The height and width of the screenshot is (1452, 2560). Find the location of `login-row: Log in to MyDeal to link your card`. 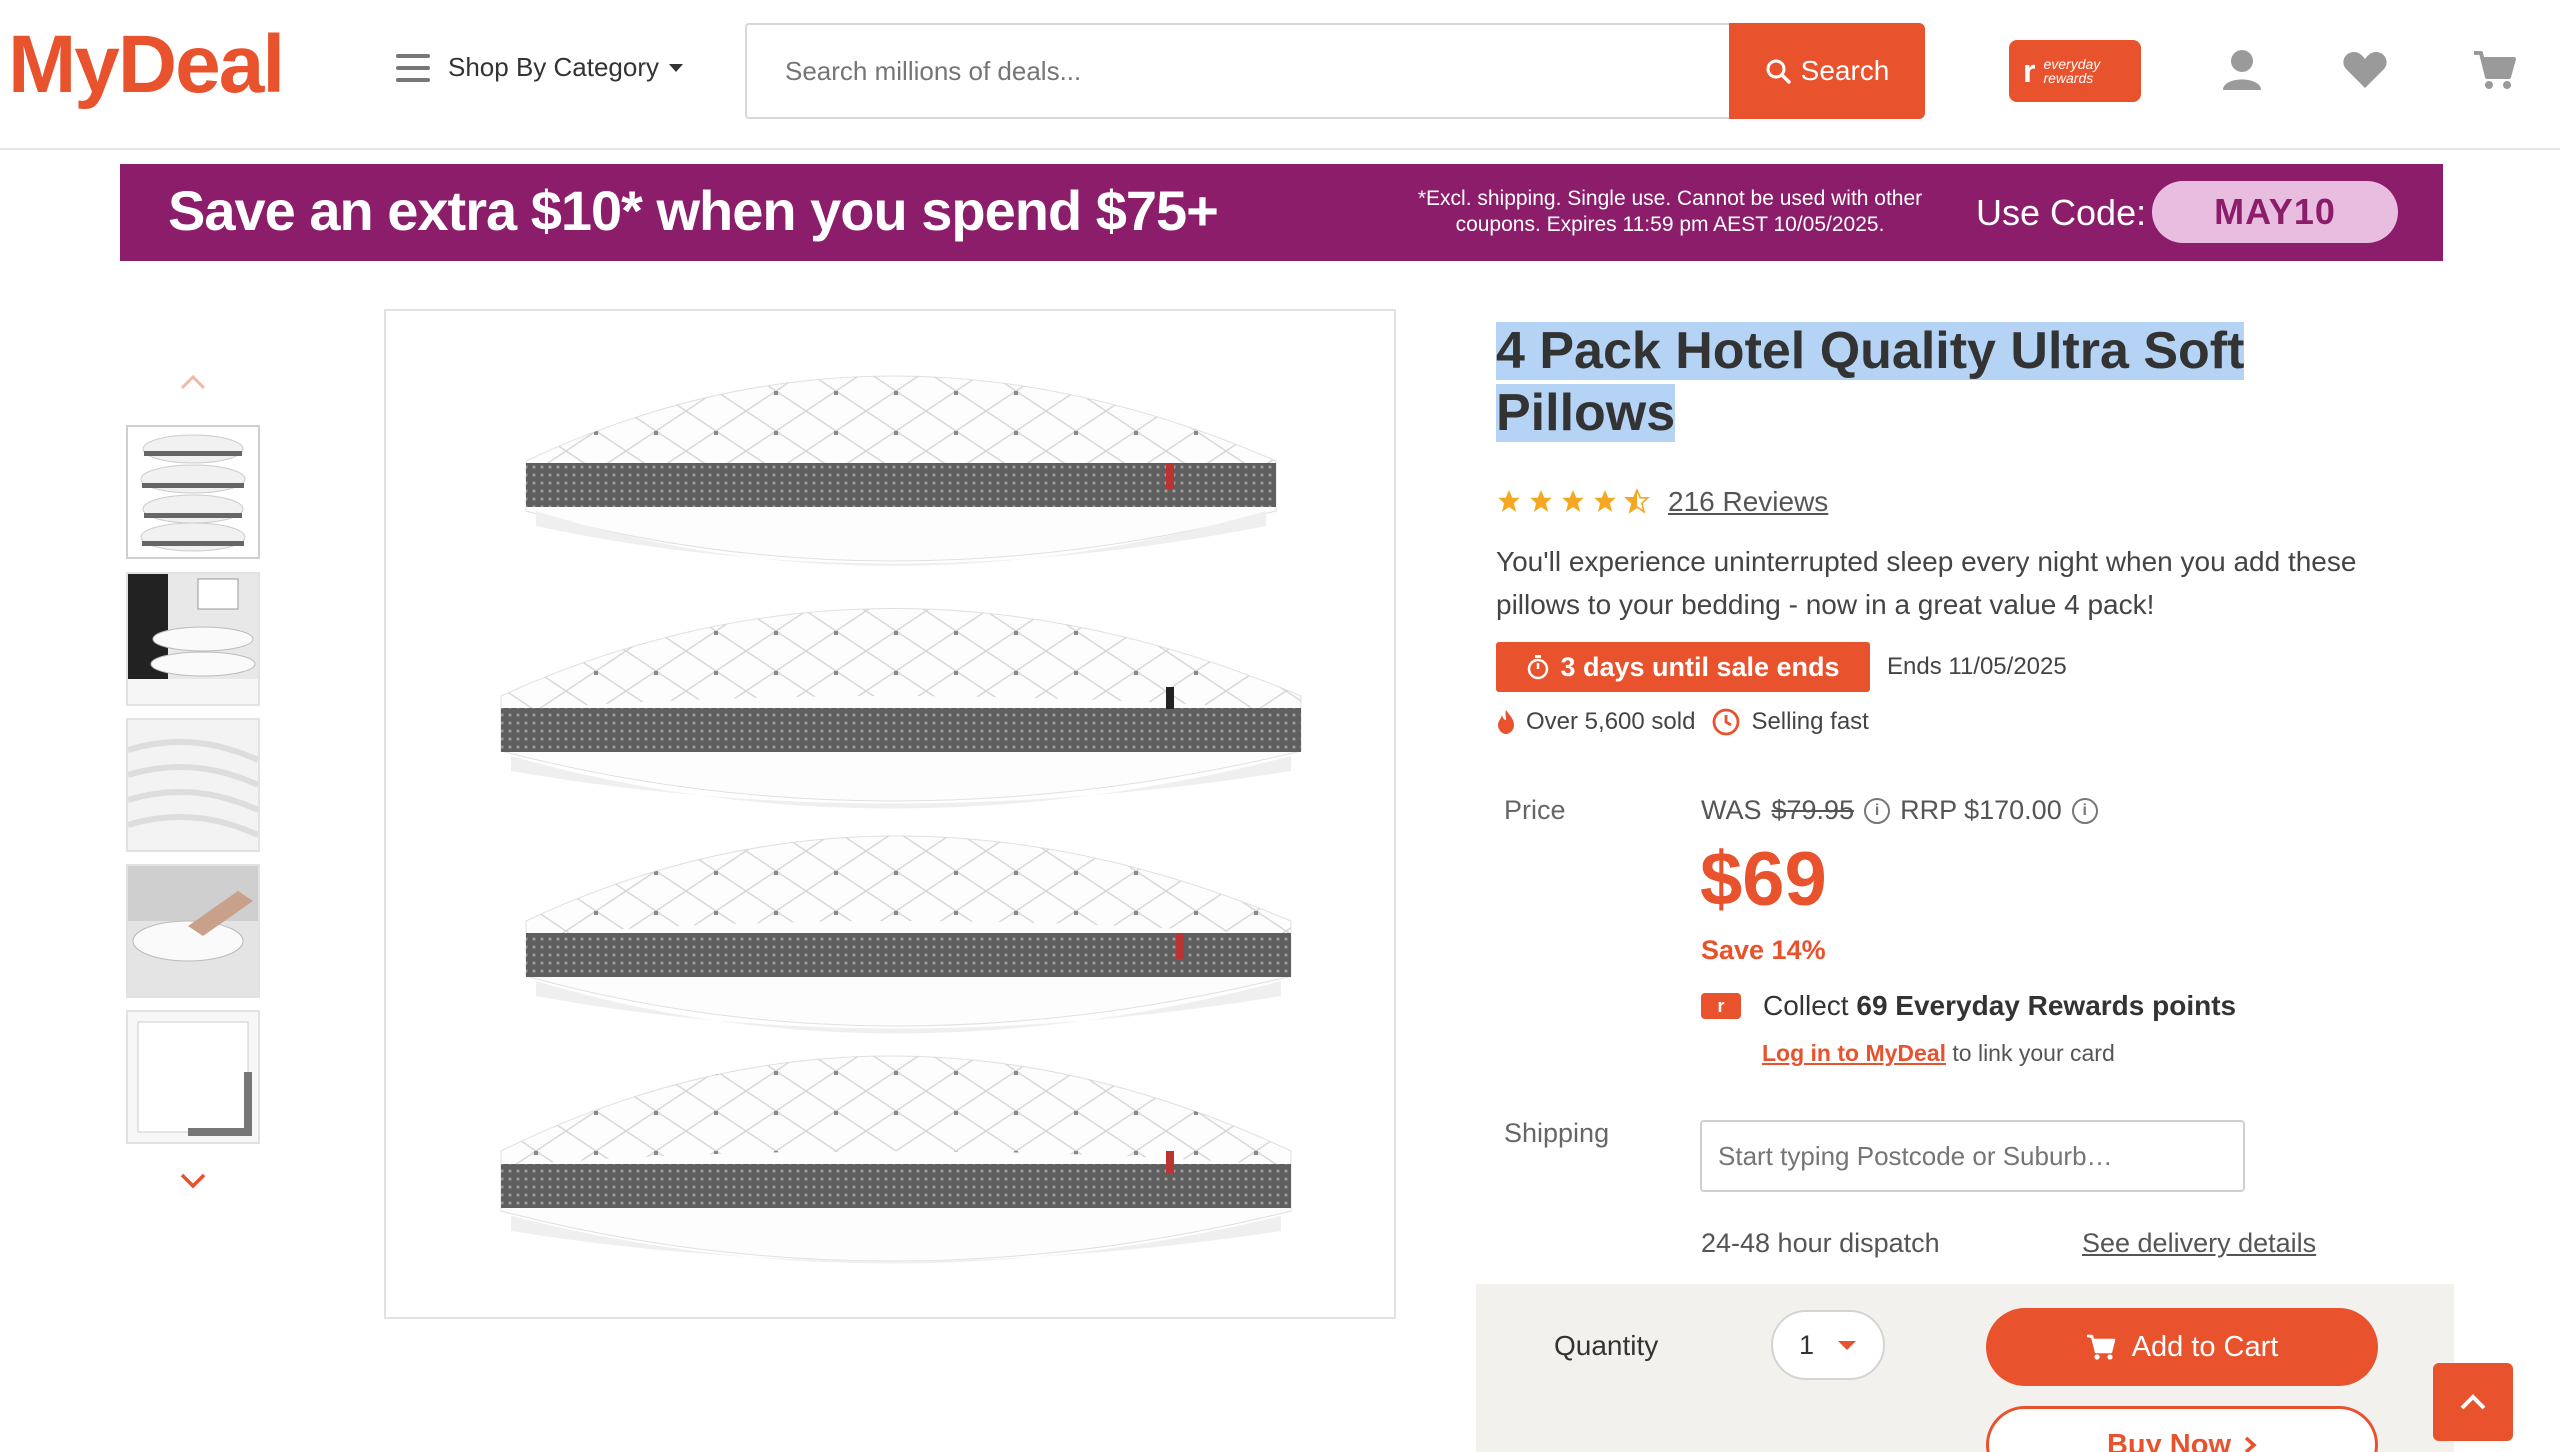

login-row: Log in to MyDeal to link your card is located at coordinates (1938, 1053).